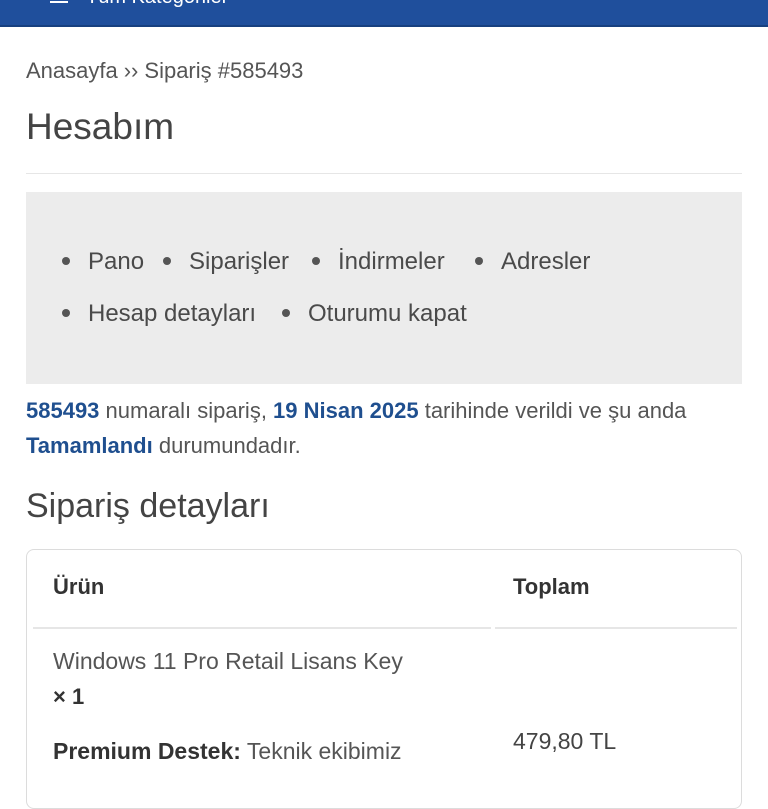 This screenshot has width=768, height=809. Describe the element at coordinates (63, 410) in the screenshot. I see `order-number: 585493` at that location.